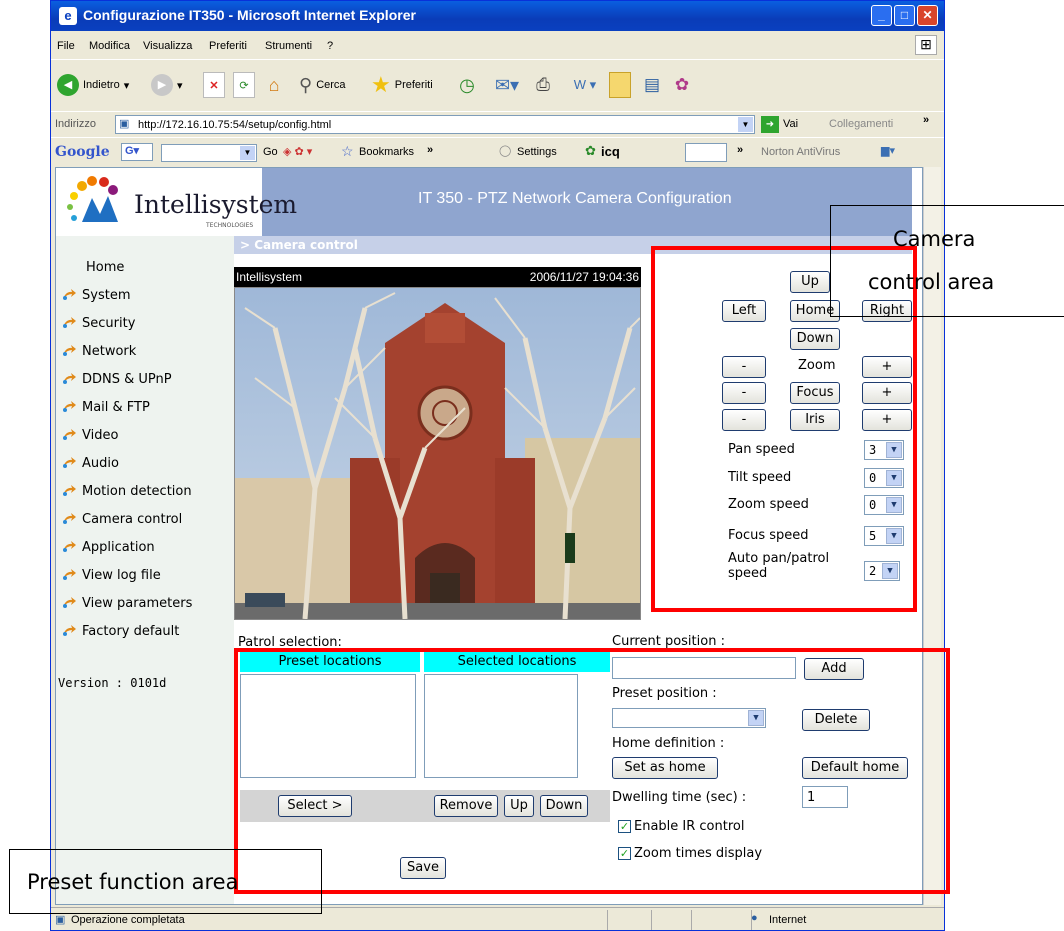  Describe the element at coordinates (105, 267) in the screenshot. I see `sidebar-item-home: Home` at that location.